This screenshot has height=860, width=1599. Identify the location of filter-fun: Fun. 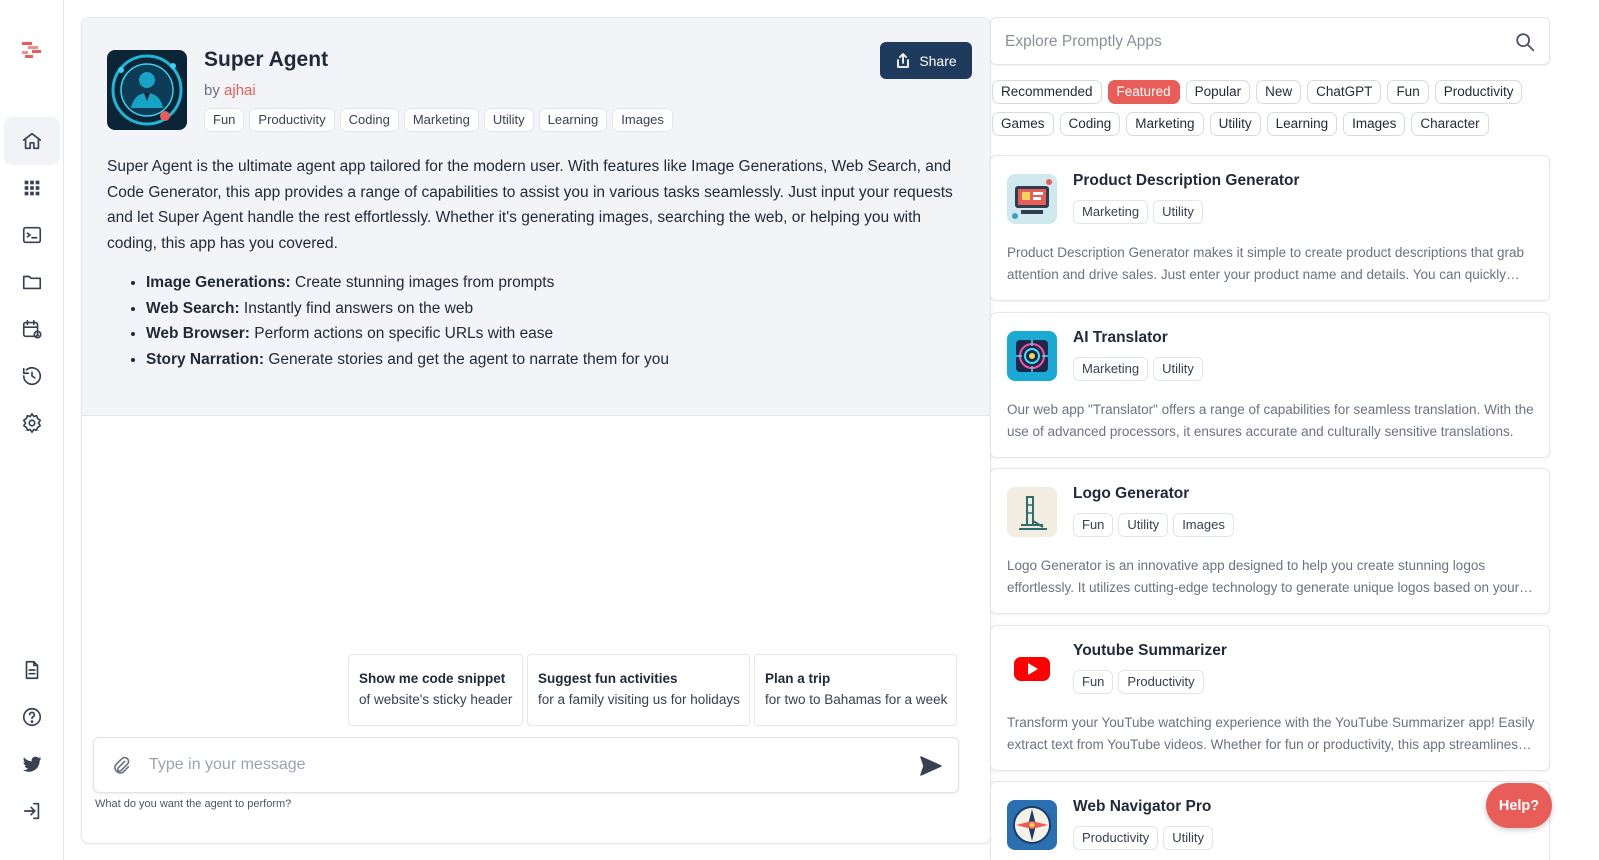
(1408, 92).